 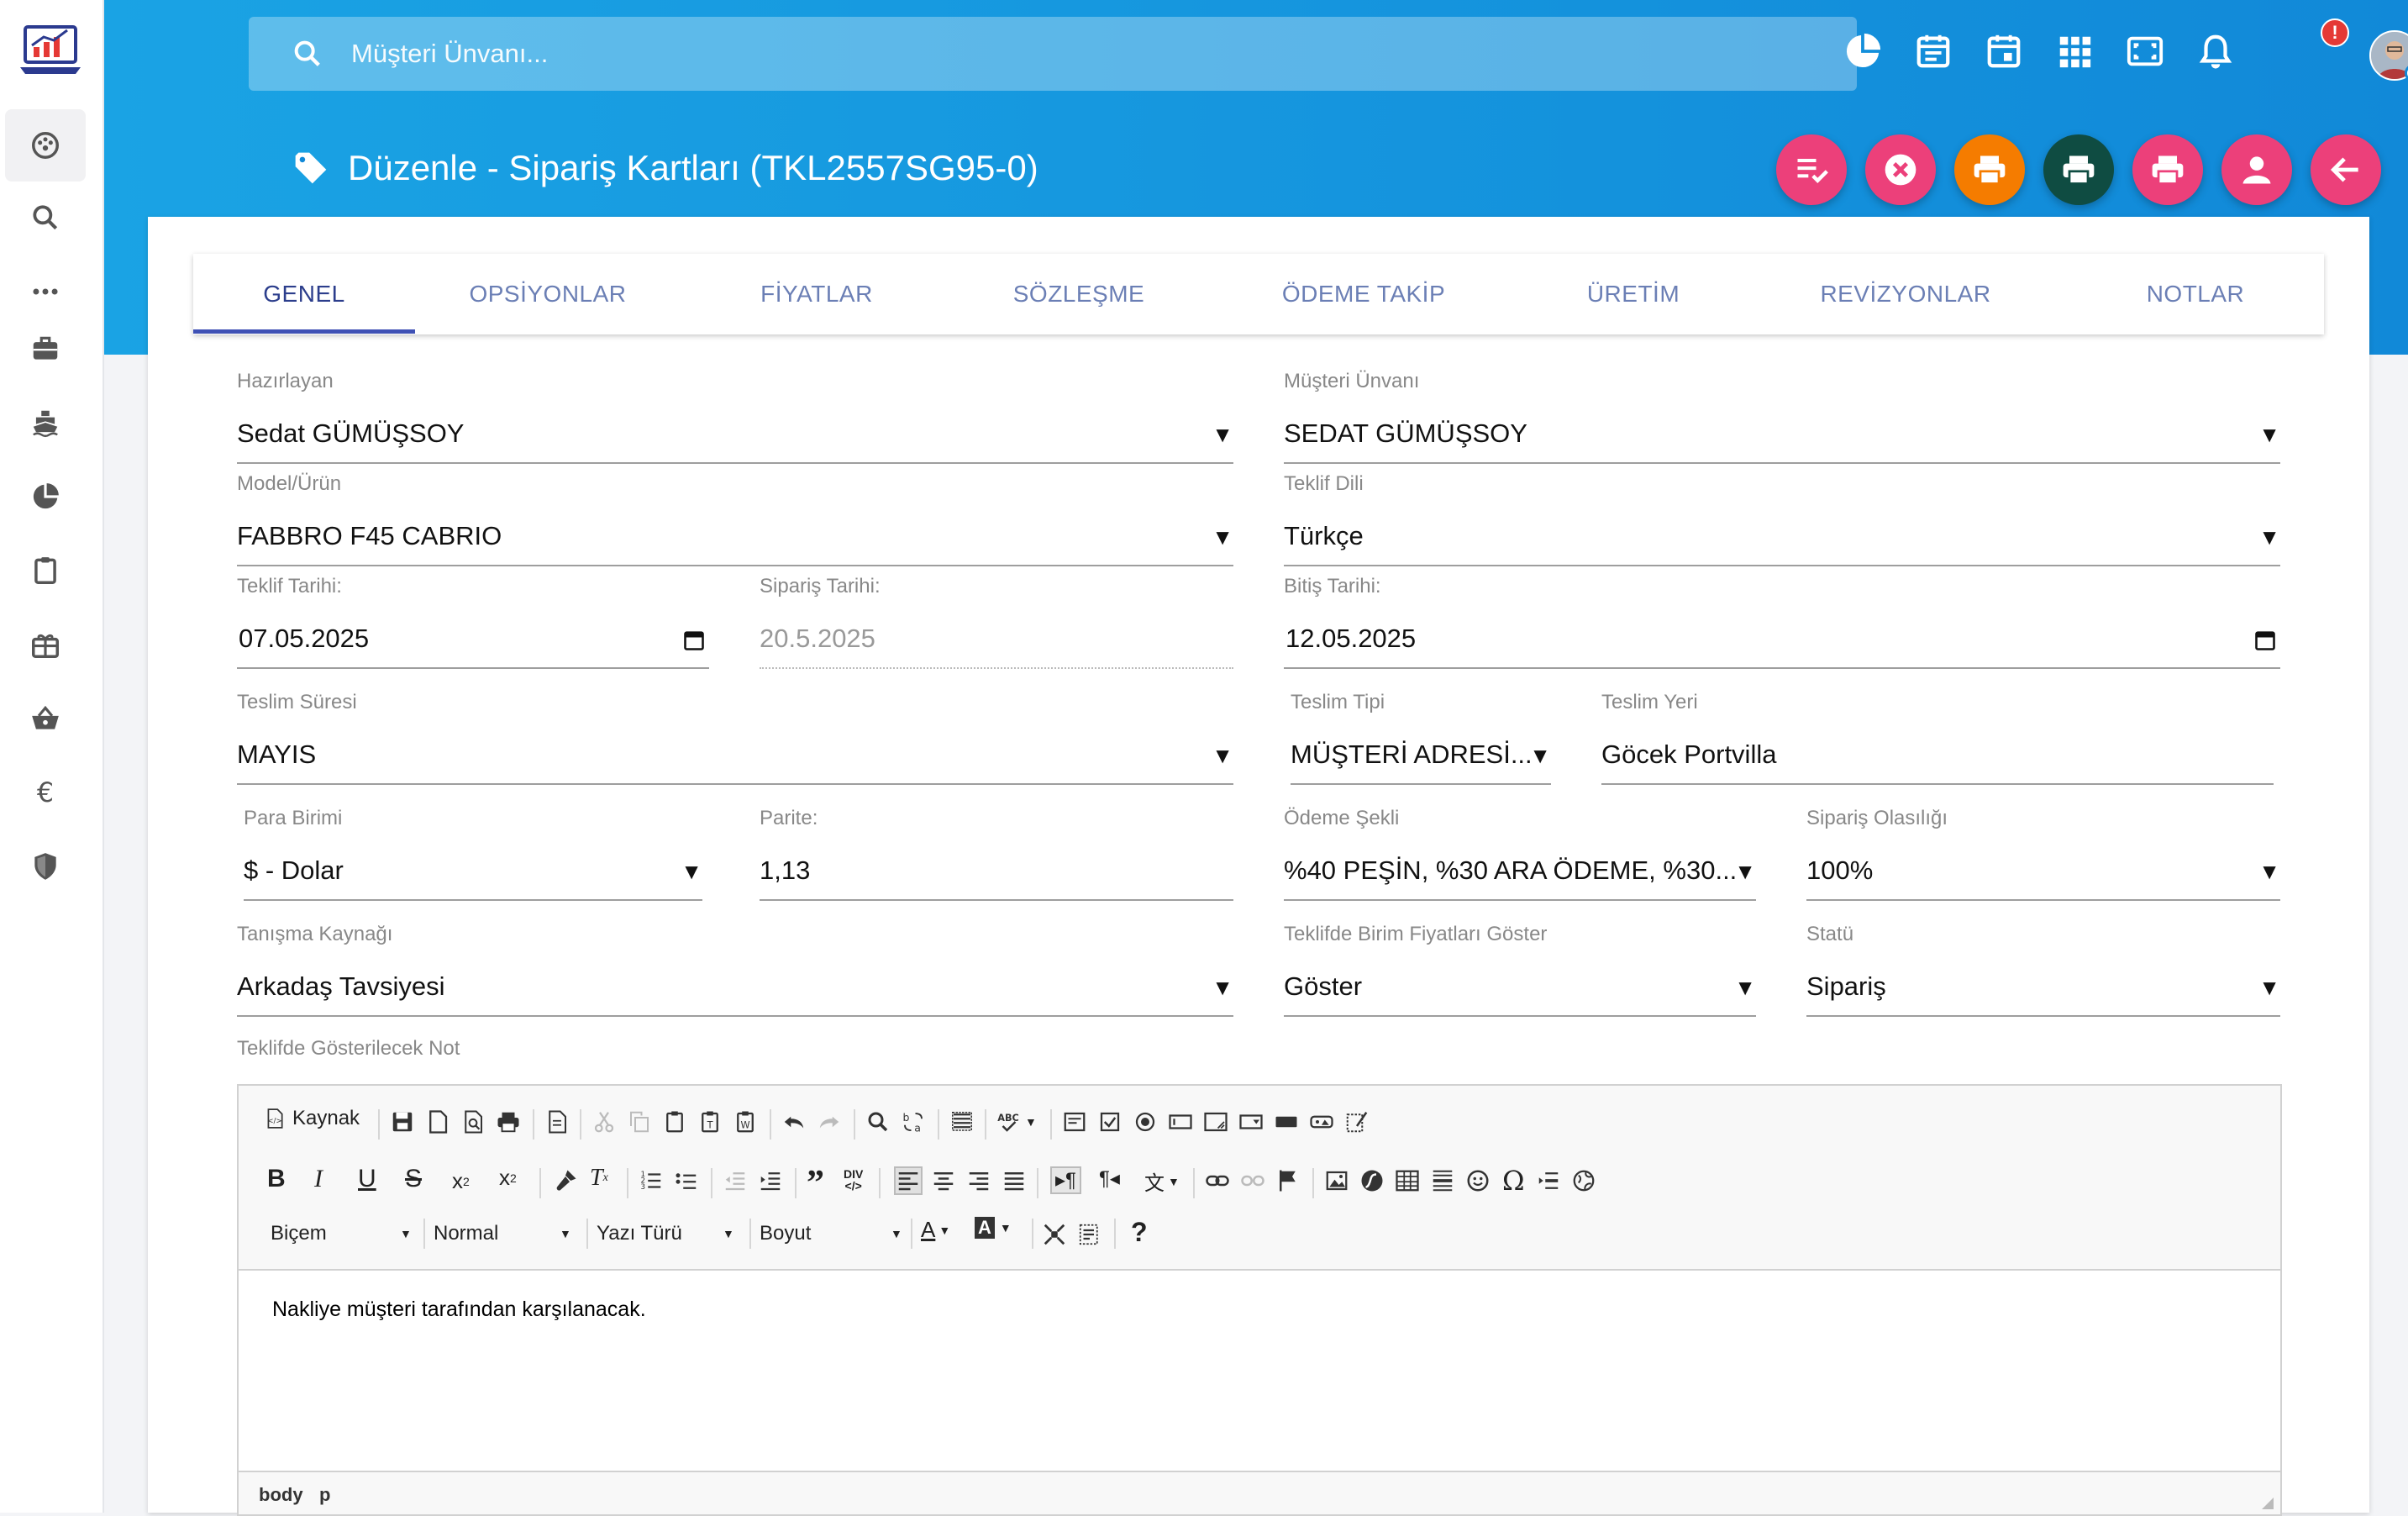 What do you see at coordinates (745, 1121) in the screenshot?
I see `paste-word-icon: W` at bounding box center [745, 1121].